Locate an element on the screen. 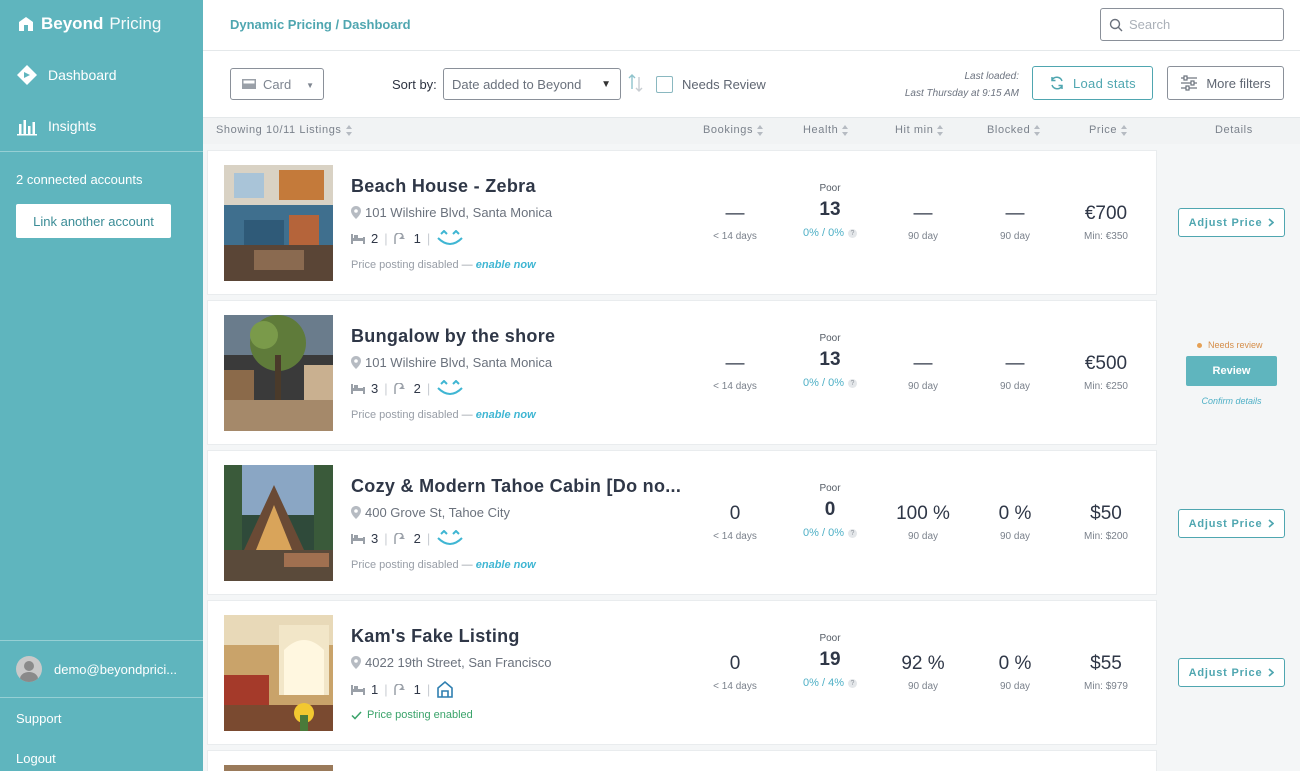  column-health: Health is located at coordinates (826, 130).